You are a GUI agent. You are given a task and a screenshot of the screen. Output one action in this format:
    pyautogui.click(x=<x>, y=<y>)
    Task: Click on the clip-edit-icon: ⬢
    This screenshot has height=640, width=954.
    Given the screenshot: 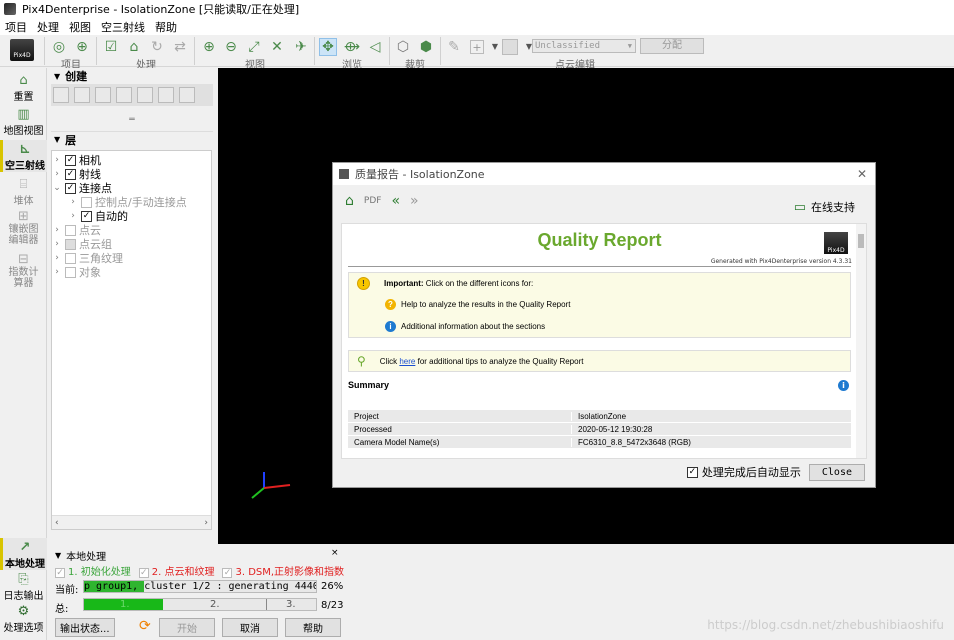 What is the action you would take?
    pyautogui.click(x=426, y=47)
    